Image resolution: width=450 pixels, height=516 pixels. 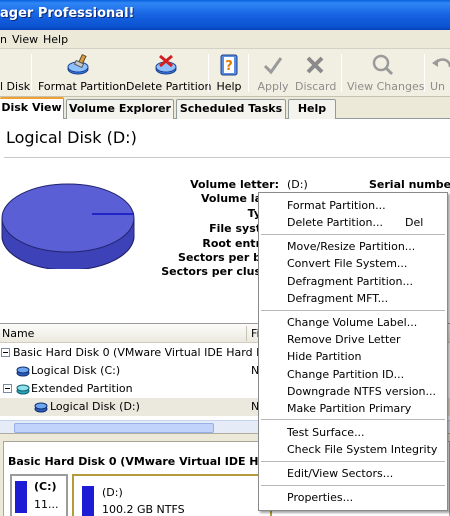 What do you see at coordinates (68, 226) in the screenshot?
I see `disk-usage-pie-chart` at bounding box center [68, 226].